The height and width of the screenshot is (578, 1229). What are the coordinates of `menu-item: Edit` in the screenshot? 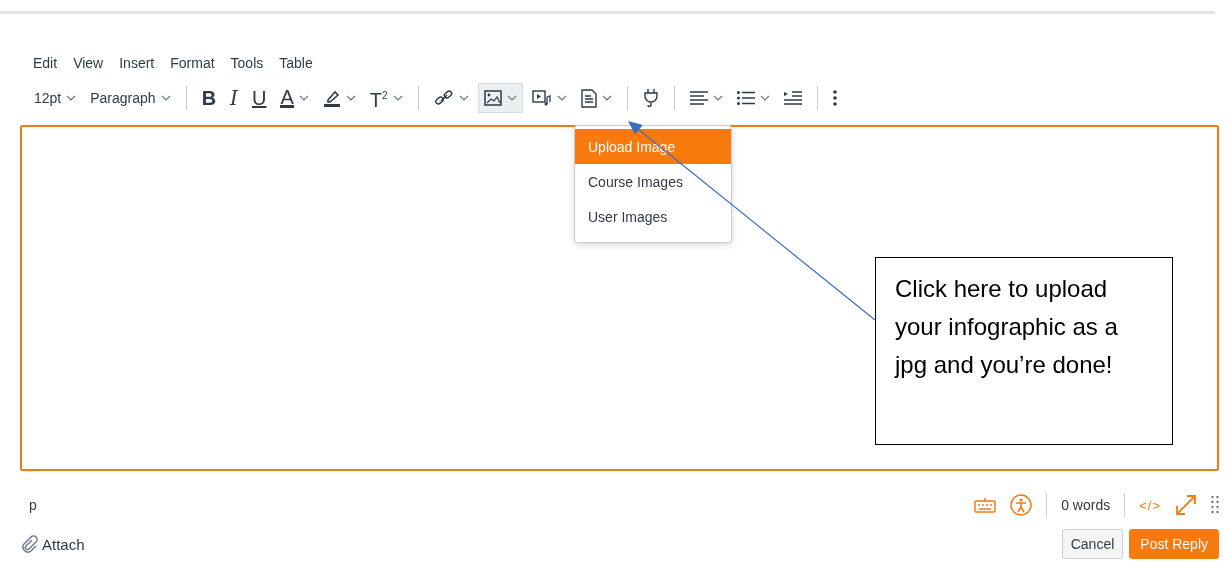 It's located at (45, 63).